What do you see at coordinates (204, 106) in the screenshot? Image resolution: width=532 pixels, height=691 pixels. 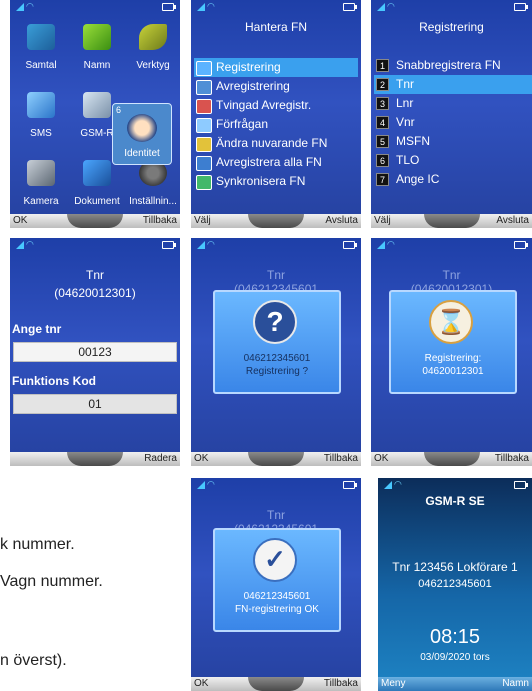 I see `forced-deregister-icon` at bounding box center [204, 106].